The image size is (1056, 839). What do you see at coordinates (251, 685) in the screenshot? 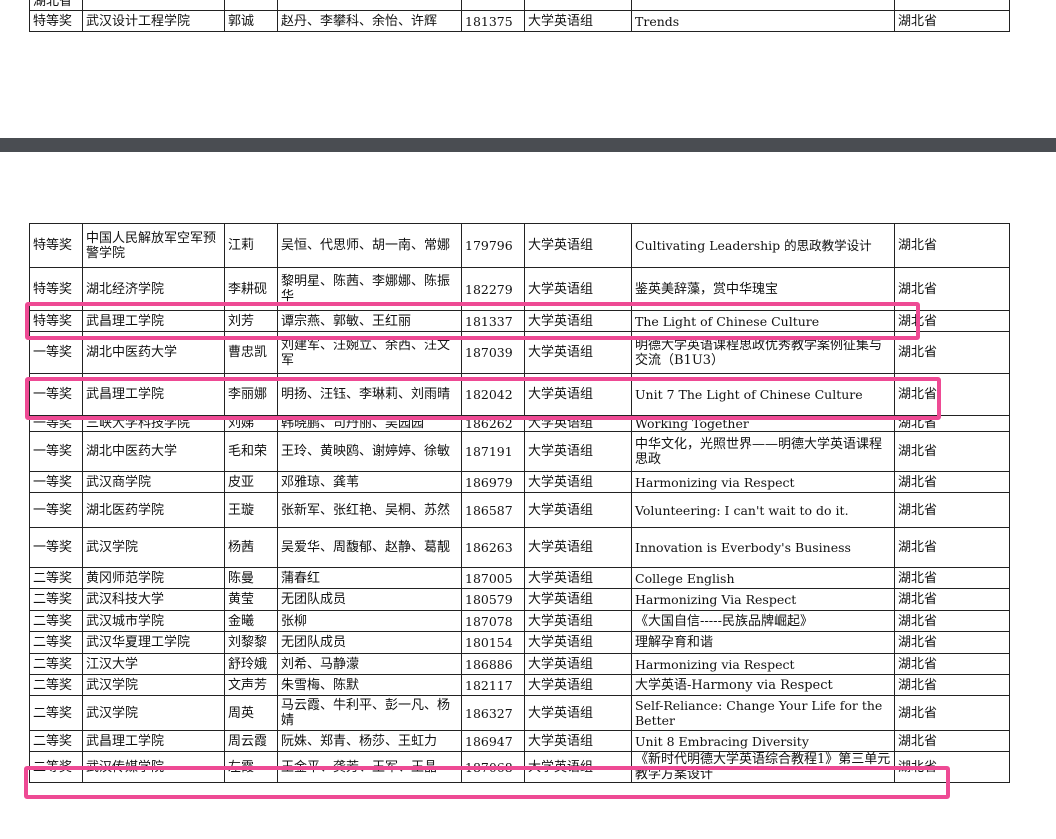
I see `leader-cell: 文声芳` at bounding box center [251, 685].